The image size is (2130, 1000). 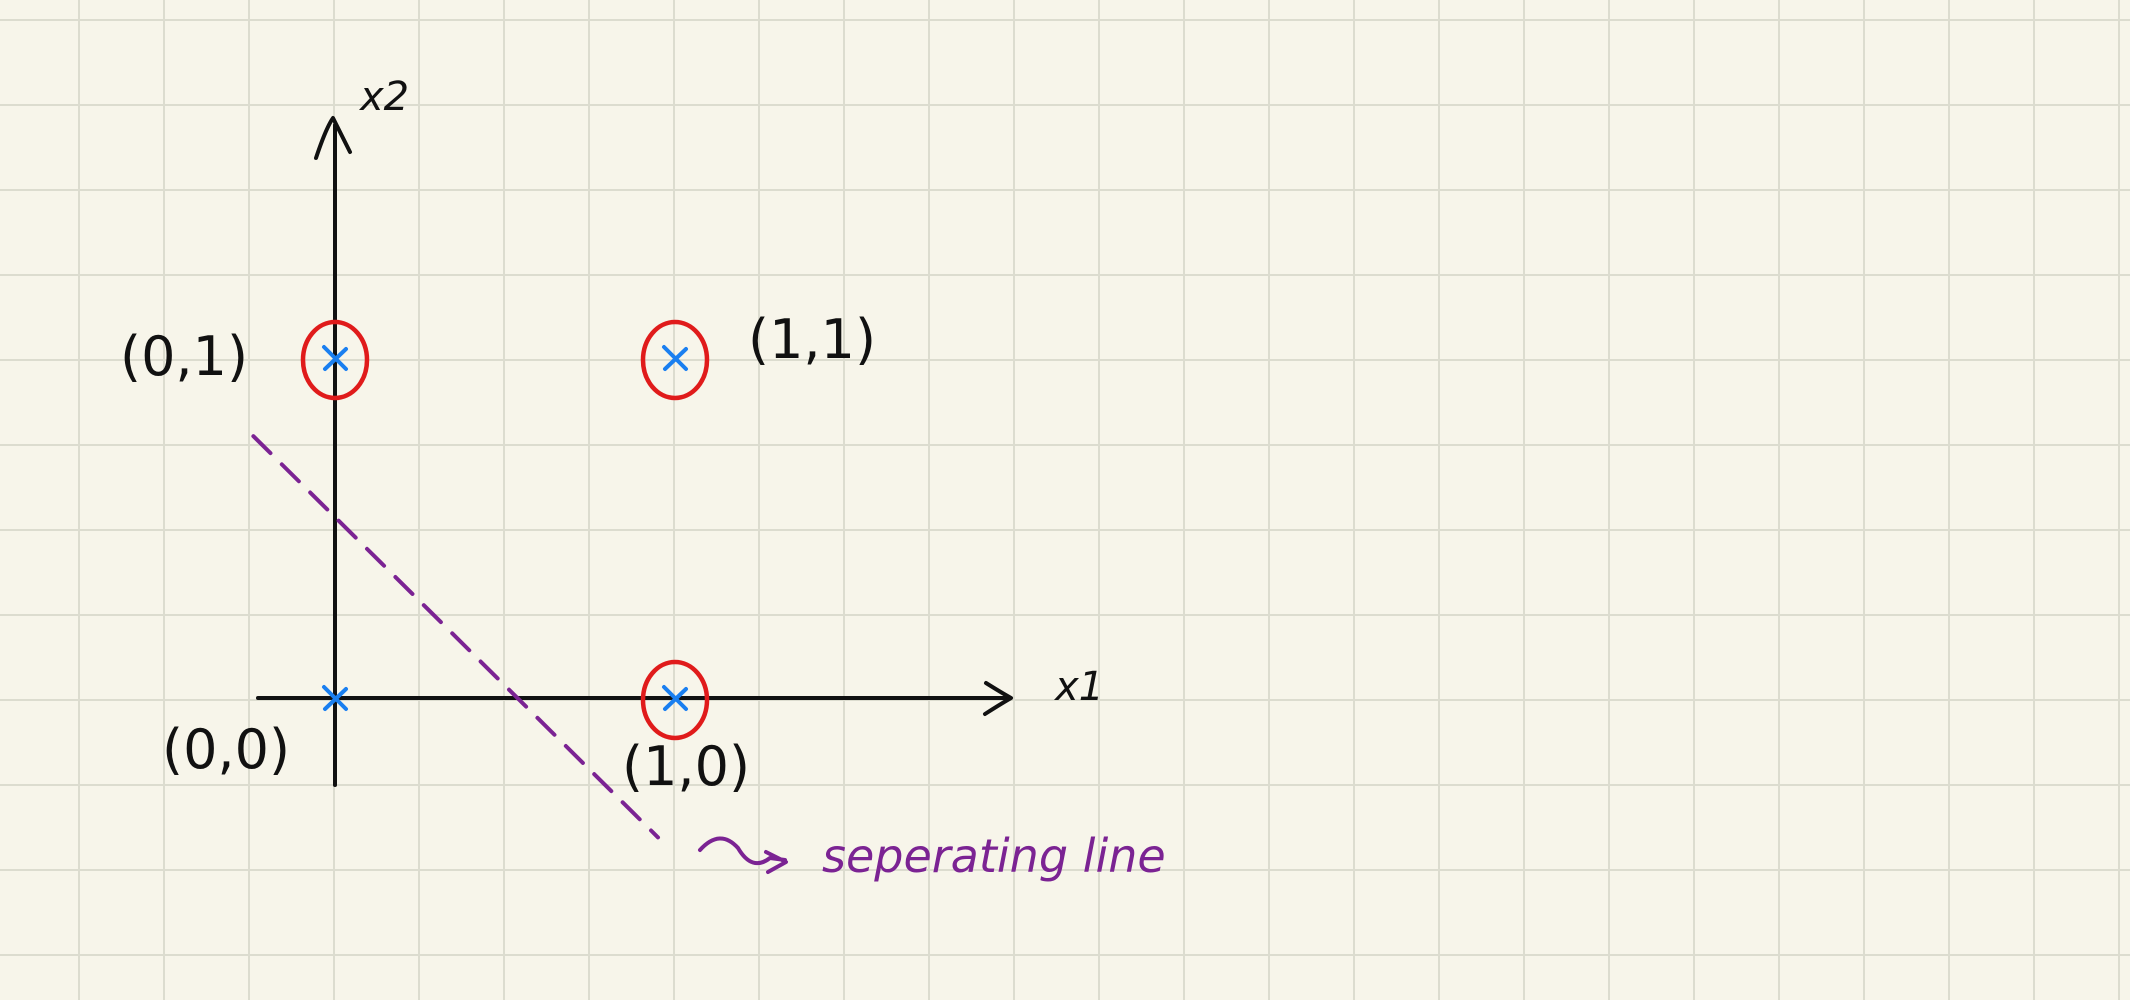 What do you see at coordinates (994, 856) in the screenshot?
I see `separating-line-label: seperating line` at bounding box center [994, 856].